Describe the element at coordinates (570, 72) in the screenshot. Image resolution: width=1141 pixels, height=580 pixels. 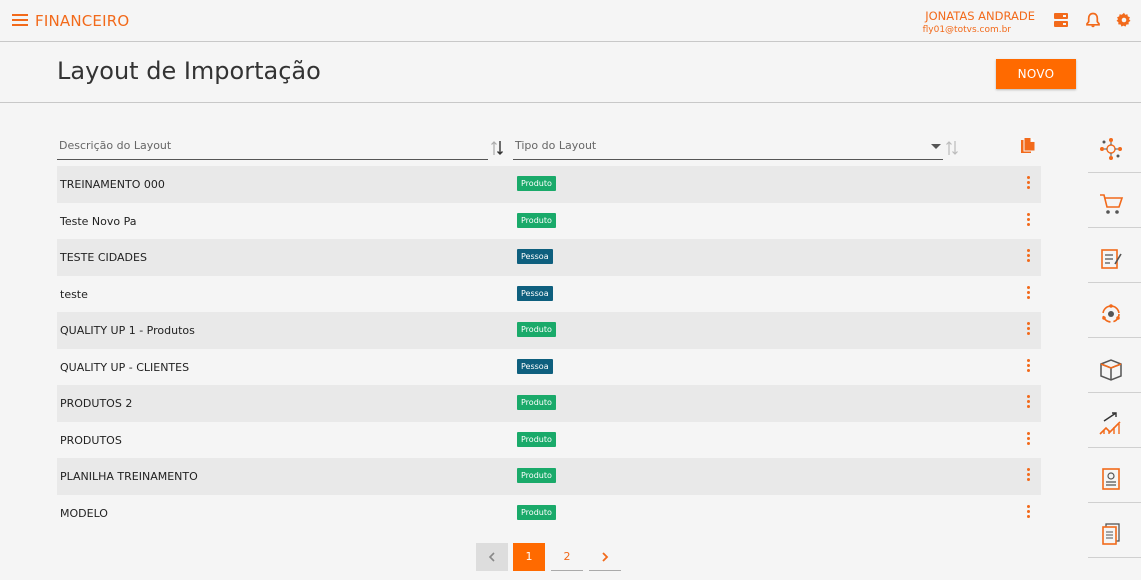
I see `page-header: Layout de Importação NOVO` at that location.